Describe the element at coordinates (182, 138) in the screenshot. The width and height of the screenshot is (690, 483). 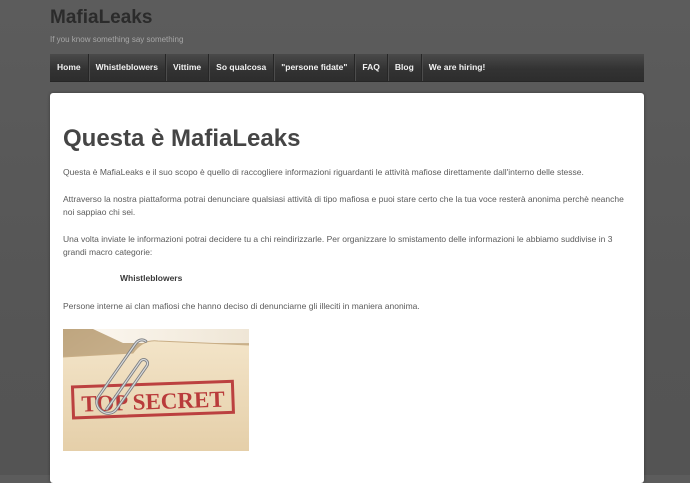
I see `page-title: Questa è MafiaLeaks` at that location.